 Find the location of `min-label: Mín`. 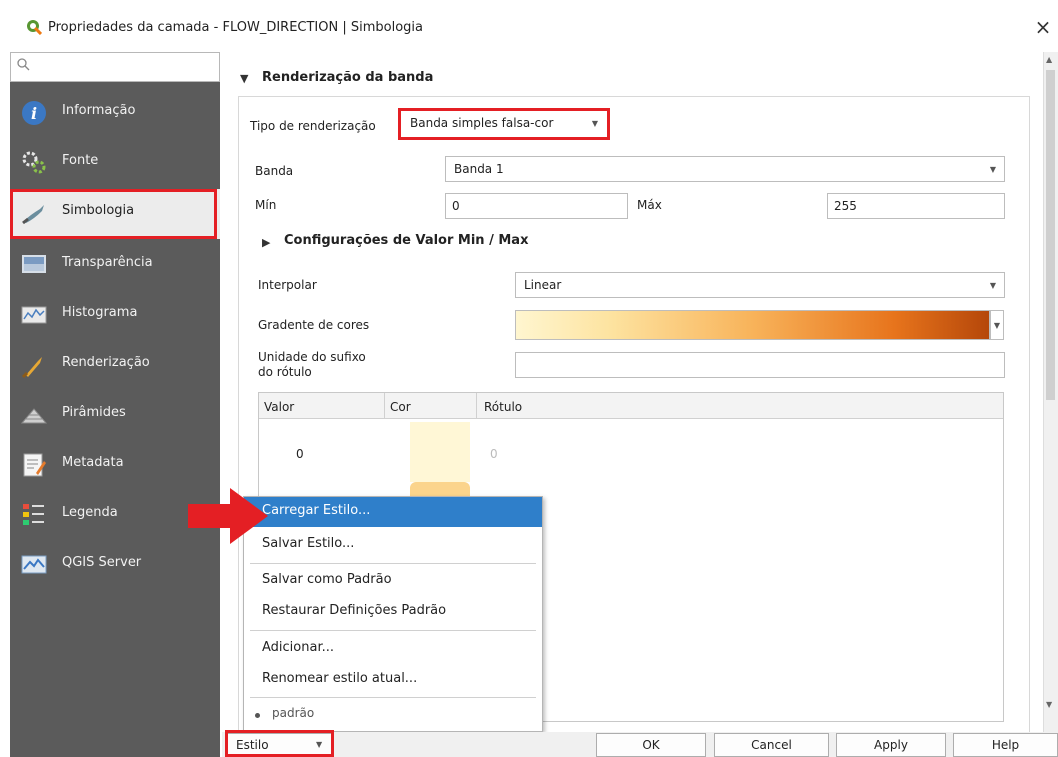

min-label: Mín is located at coordinates (266, 205).